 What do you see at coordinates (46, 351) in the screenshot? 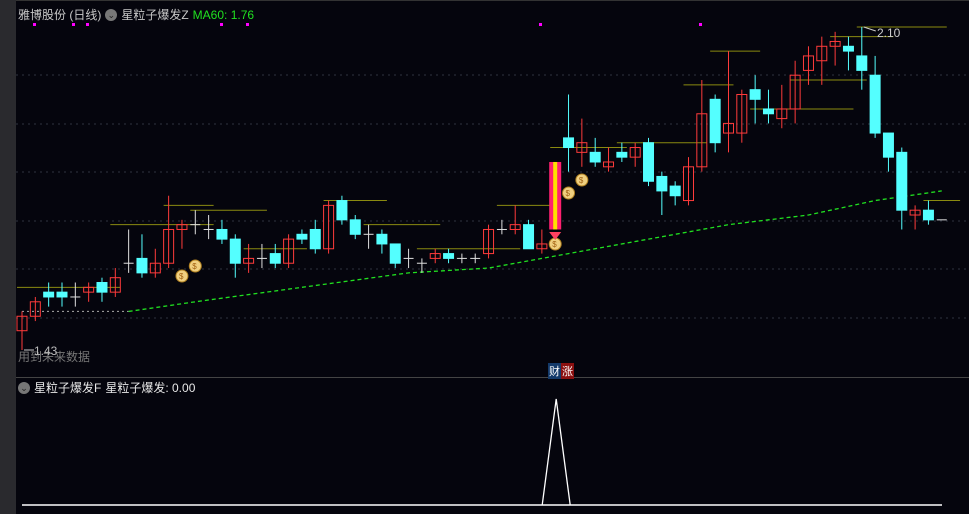
I see `low-price-label: 1.43` at bounding box center [46, 351].